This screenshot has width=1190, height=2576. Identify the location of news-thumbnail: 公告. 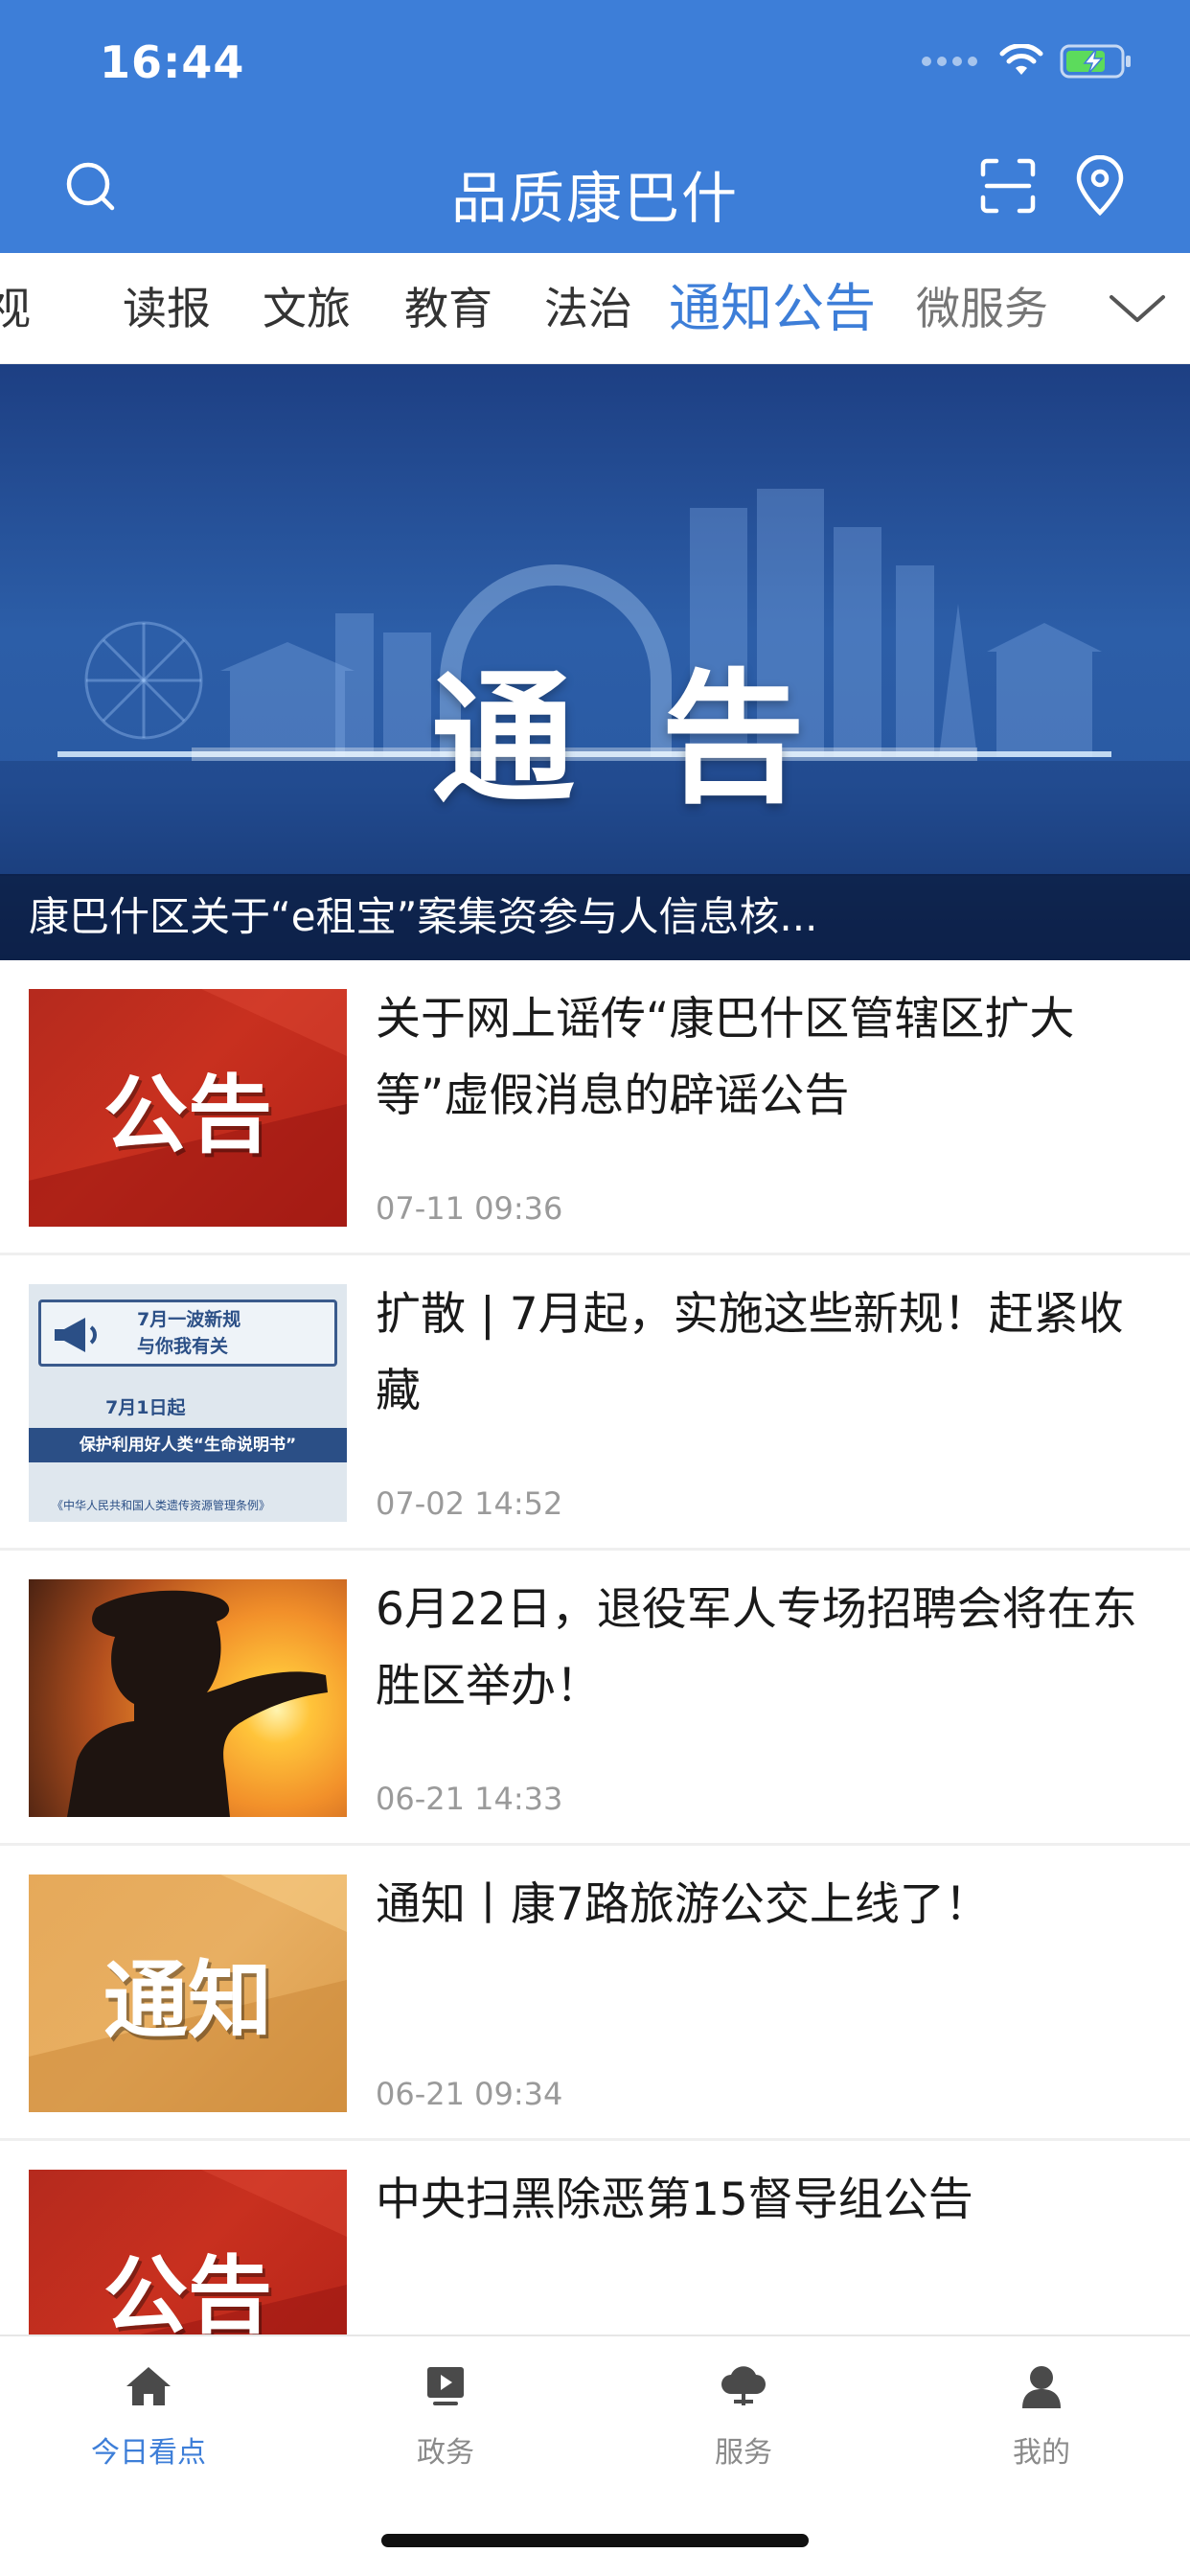
(188, 1108).